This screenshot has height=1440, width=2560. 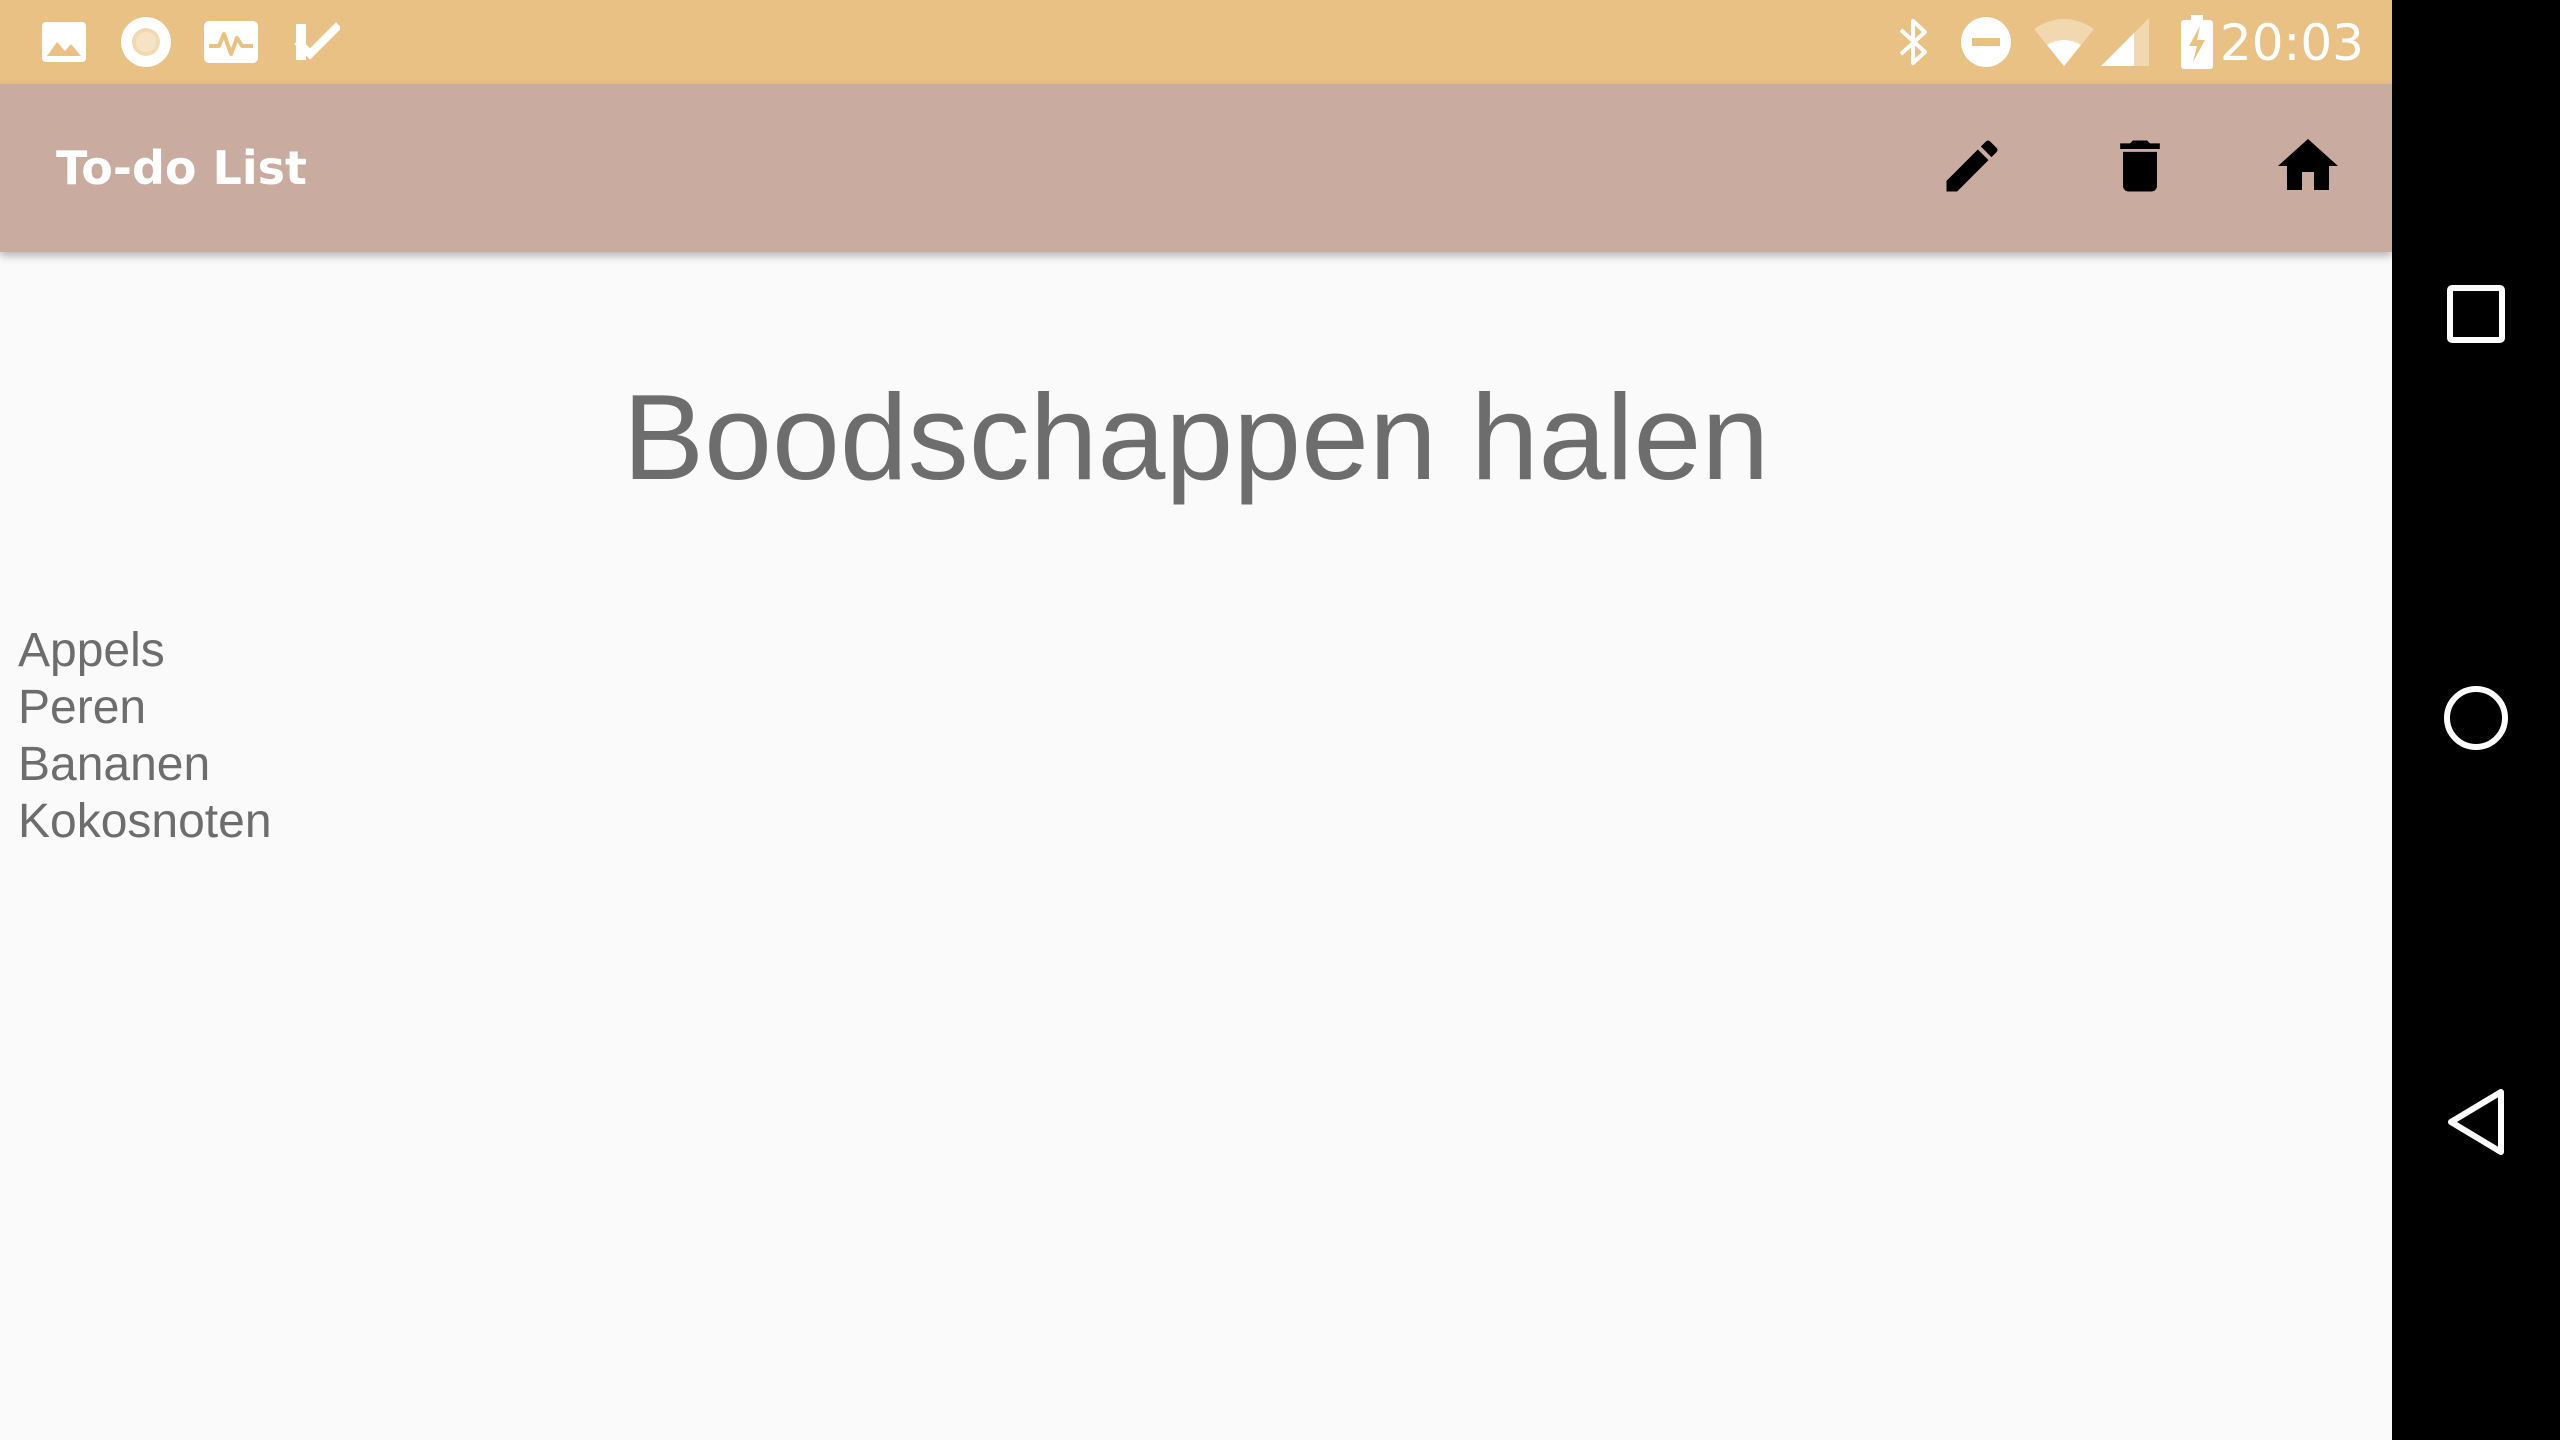 I want to click on delete-button, so click(x=2140, y=168).